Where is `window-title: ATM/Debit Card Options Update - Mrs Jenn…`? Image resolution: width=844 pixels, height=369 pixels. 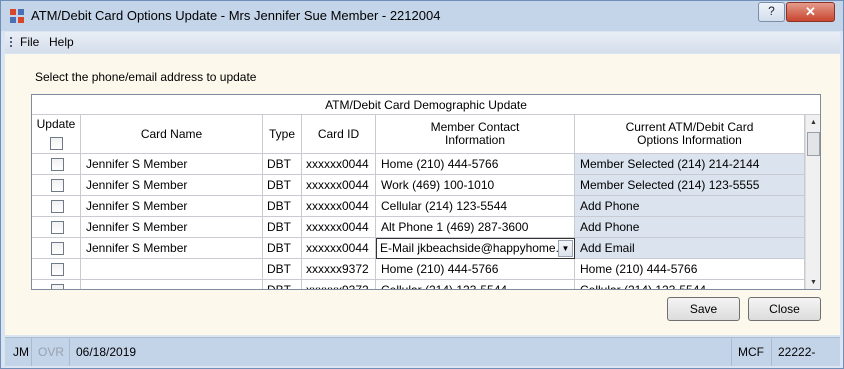 window-title: ATM/Debit Card Options Update - Mrs Jenn… is located at coordinates (236, 15).